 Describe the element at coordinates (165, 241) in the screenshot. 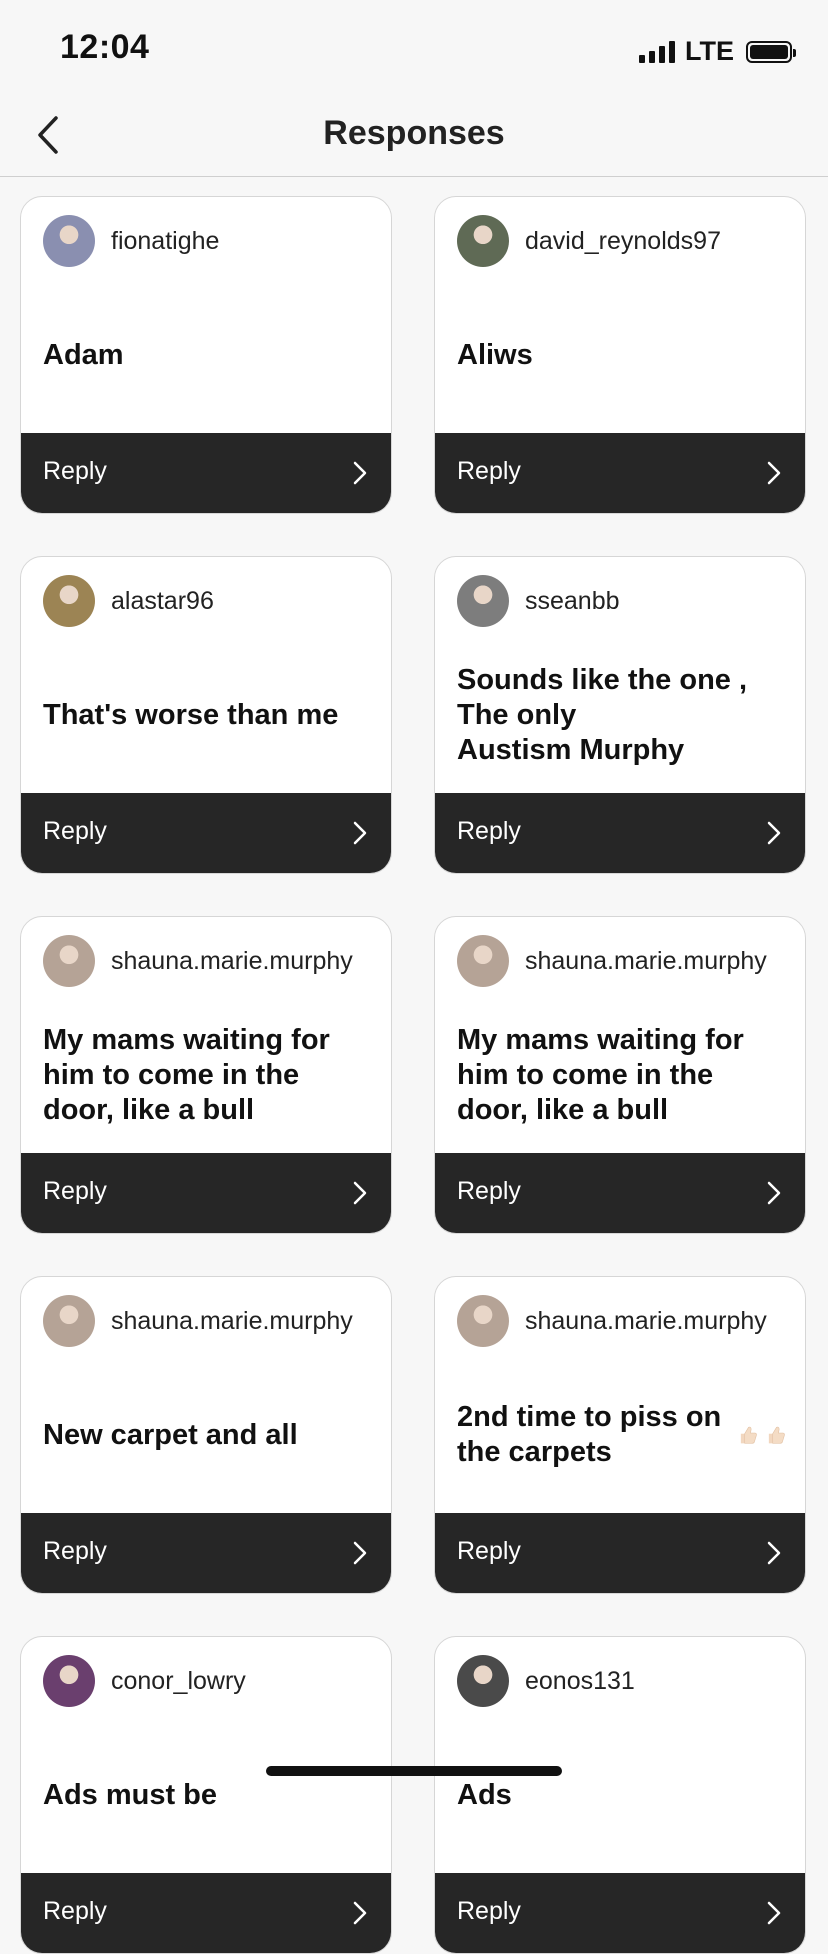

I see `username: fionatighe` at that location.